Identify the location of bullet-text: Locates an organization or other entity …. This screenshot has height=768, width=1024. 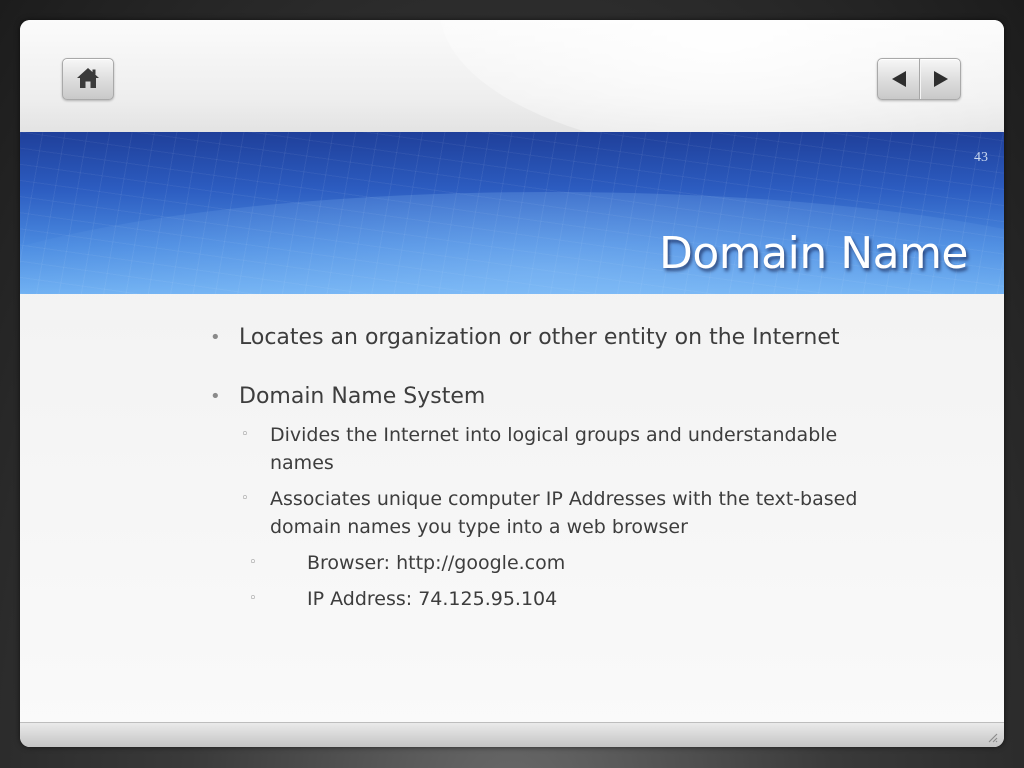
(539, 337).